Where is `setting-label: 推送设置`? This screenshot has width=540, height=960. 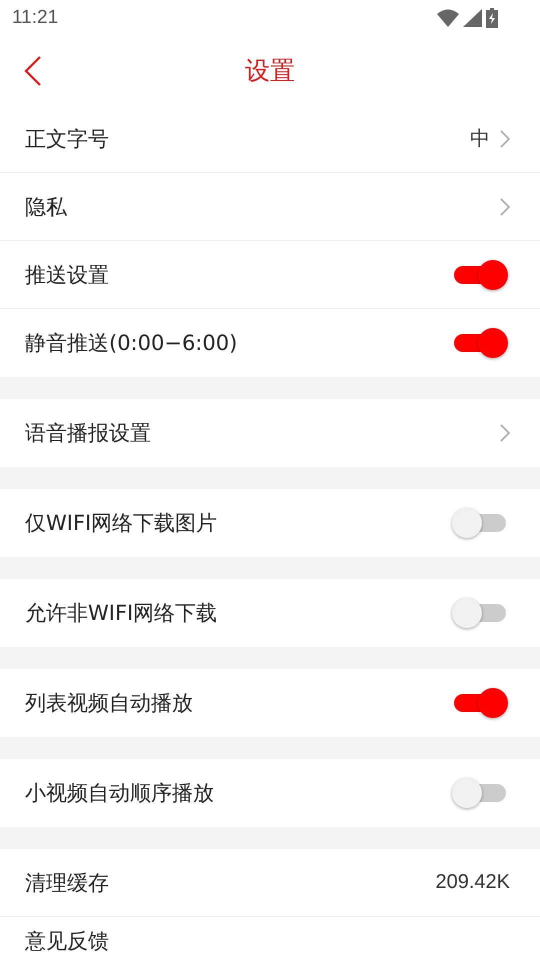
setting-label: 推送设置 is located at coordinates (239, 274).